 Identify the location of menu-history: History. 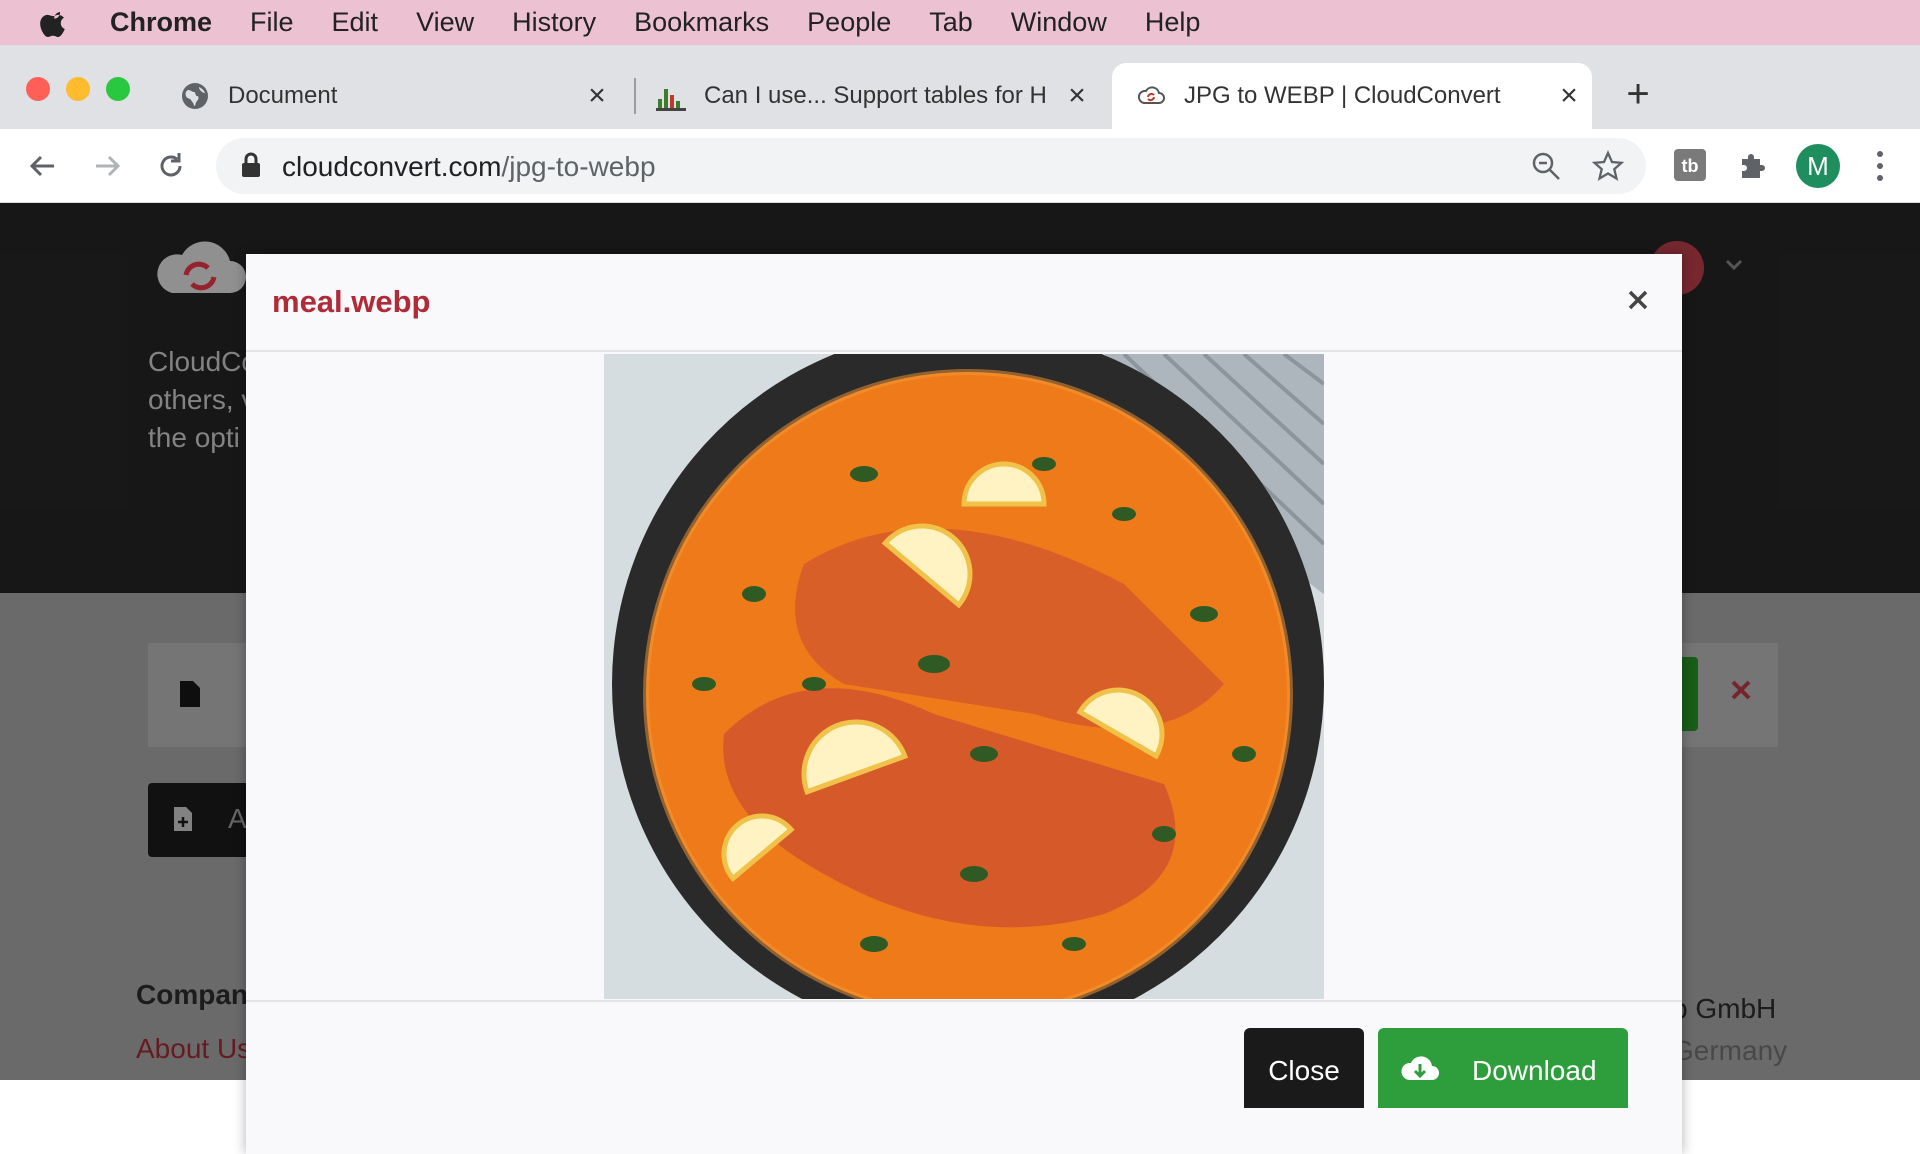
(554, 22).